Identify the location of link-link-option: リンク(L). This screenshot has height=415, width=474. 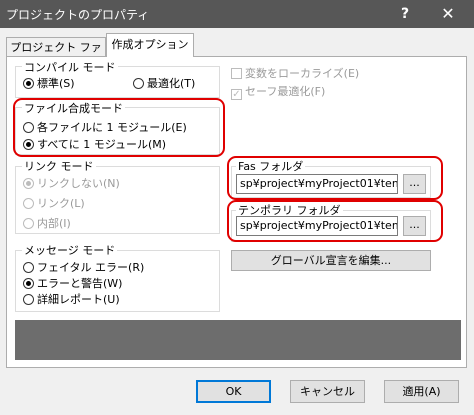
(54, 204).